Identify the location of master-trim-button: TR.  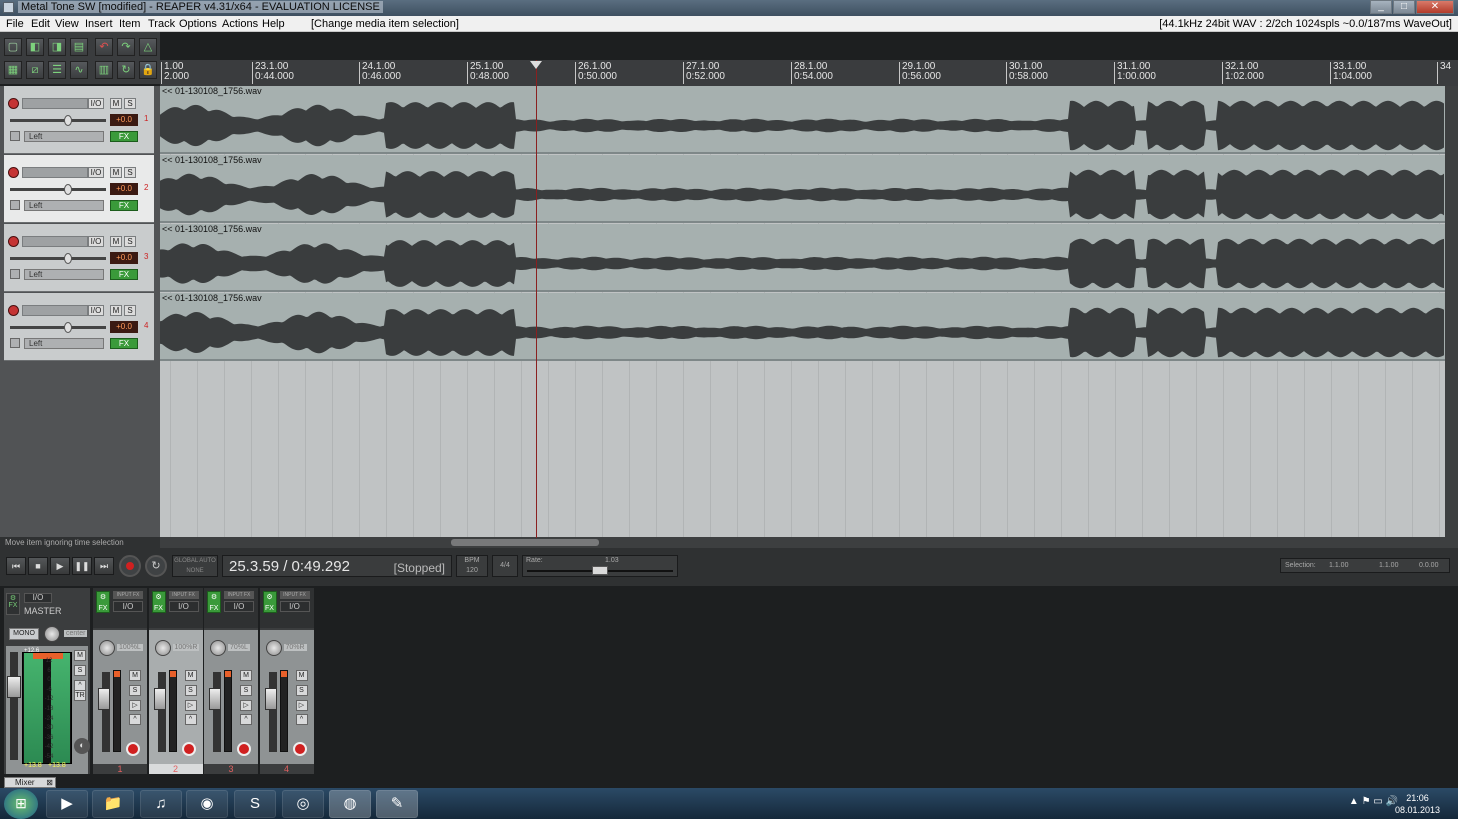
(80, 695).